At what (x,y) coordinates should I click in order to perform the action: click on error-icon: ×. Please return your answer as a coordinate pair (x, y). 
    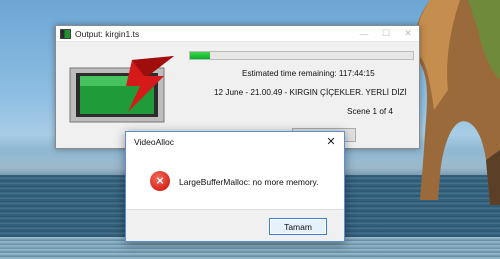
    Looking at the image, I should click on (160, 181).